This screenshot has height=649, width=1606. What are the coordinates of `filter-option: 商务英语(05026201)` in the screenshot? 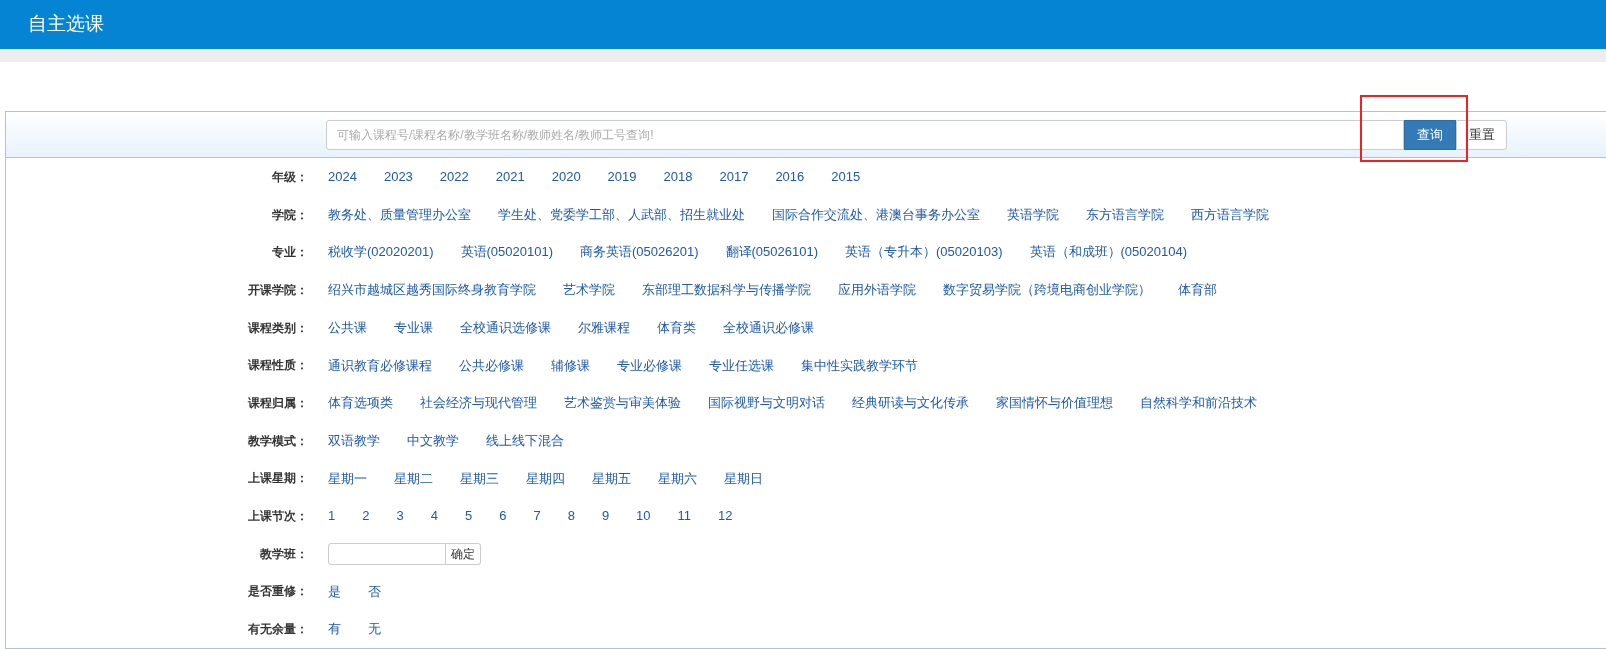 It's located at (639, 252).